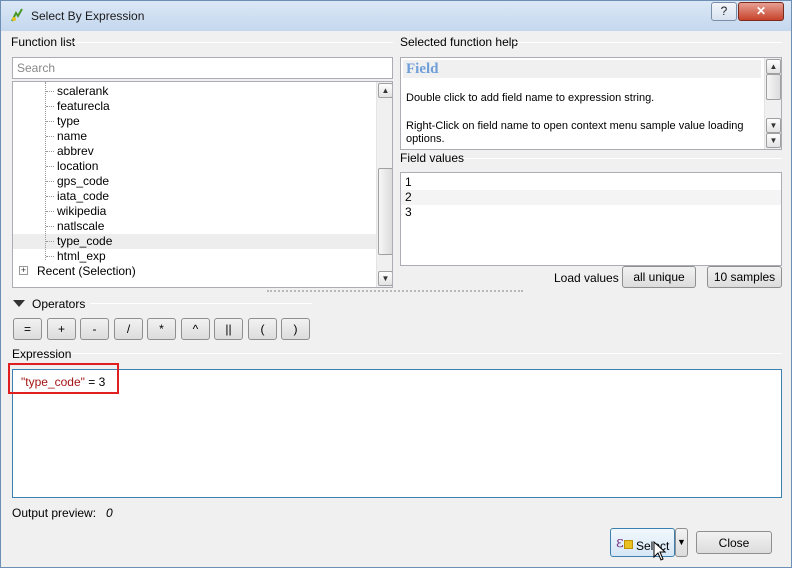  What do you see at coordinates (194, 91) in the screenshot?
I see `tree-field-item: scalerank` at bounding box center [194, 91].